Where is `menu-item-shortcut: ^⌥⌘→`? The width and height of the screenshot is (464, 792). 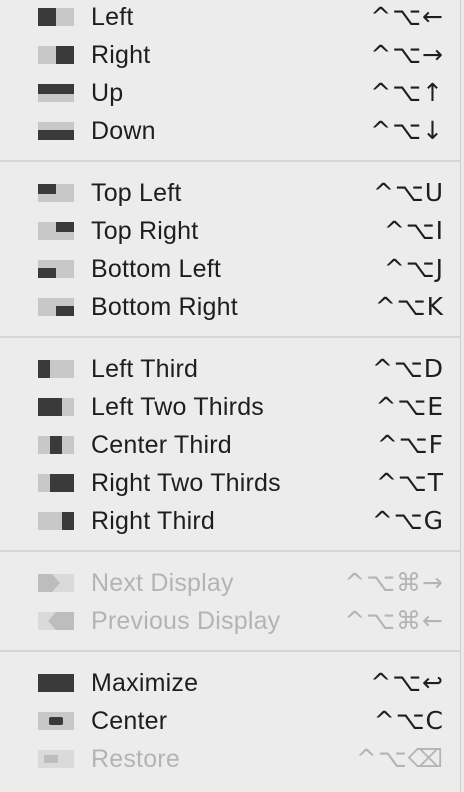
menu-item-shortcut: ^⌥⌘→ is located at coordinates (394, 582).